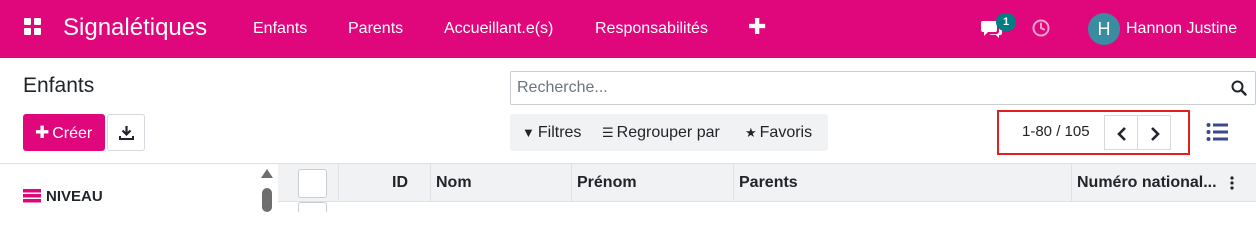  What do you see at coordinates (551, 133) in the screenshot?
I see `filters-dropdown: ▼ Filtres` at bounding box center [551, 133].